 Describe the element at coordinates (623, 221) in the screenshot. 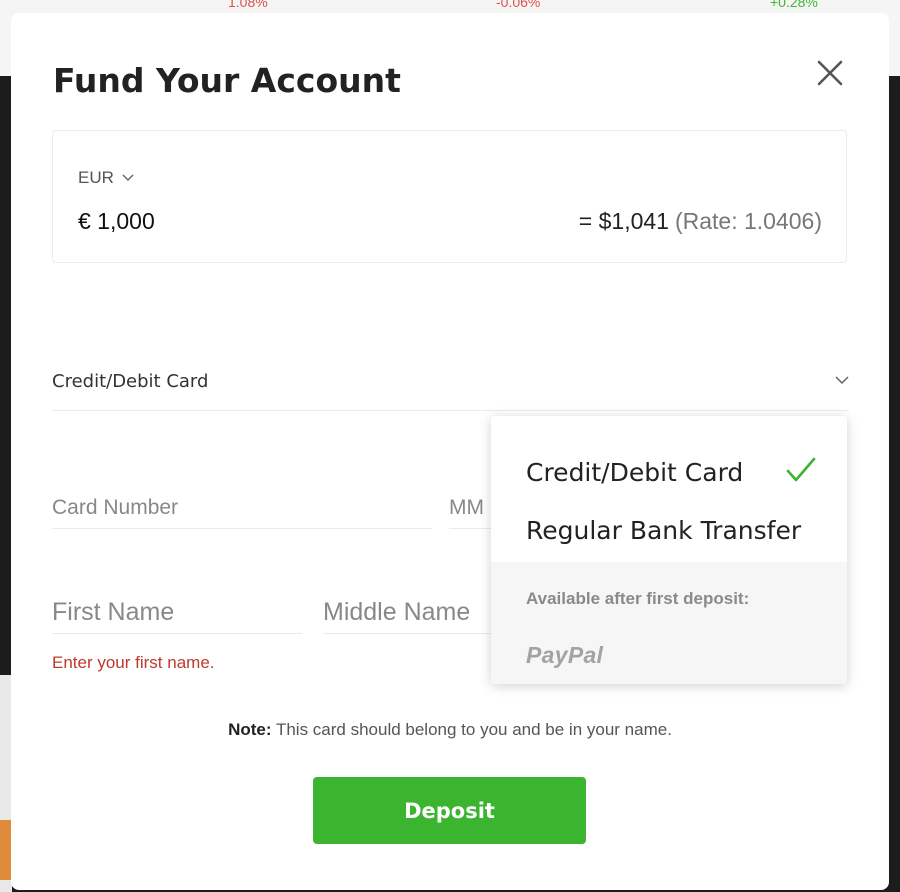

I see `usd-amount: = $1,041` at that location.